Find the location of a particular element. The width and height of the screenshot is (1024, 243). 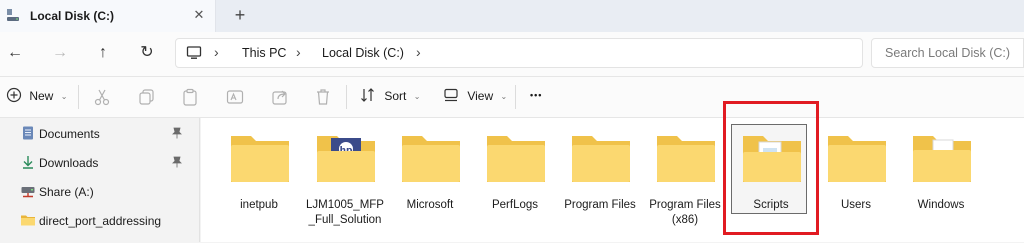

sidebar-item-downloads: Downloads is located at coordinates (100, 162).